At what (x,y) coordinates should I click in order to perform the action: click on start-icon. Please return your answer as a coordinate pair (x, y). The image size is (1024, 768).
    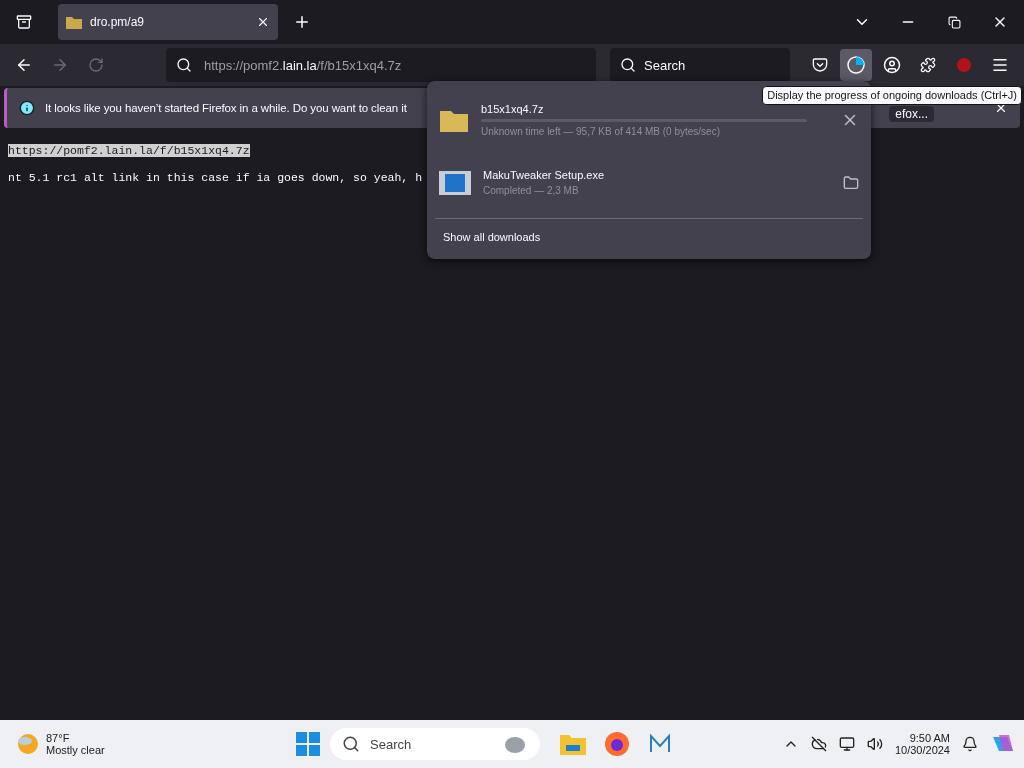
    Looking at the image, I should click on (308, 744).